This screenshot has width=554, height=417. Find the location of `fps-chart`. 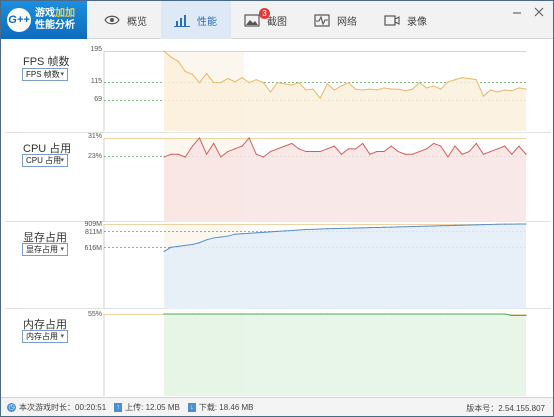

fps-chart is located at coordinates (315, 90).